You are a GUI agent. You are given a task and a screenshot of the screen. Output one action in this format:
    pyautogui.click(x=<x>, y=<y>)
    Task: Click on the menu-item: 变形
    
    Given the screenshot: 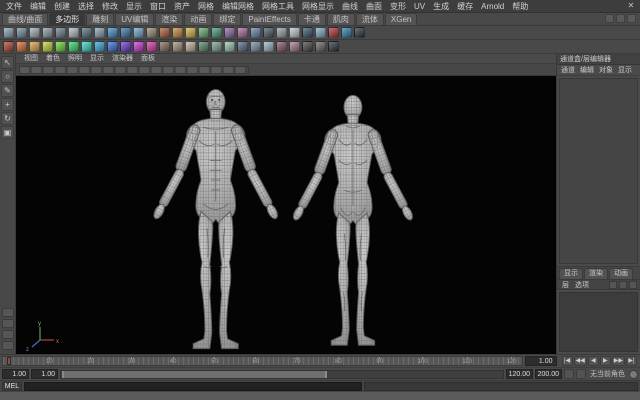 What is the action you would take?
    pyautogui.click(x=398, y=6)
    